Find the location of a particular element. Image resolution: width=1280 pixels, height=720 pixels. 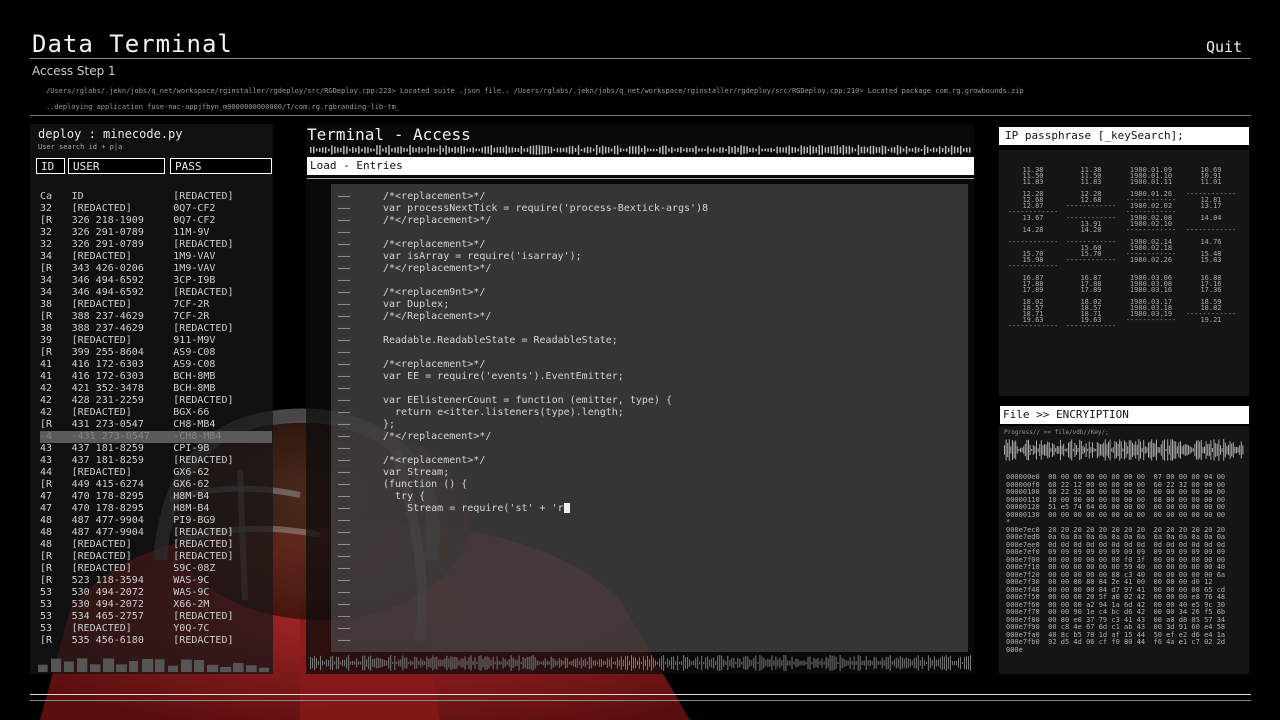

table-row: [R 523 118-3594 WAS-9C is located at coordinates (156, 581).